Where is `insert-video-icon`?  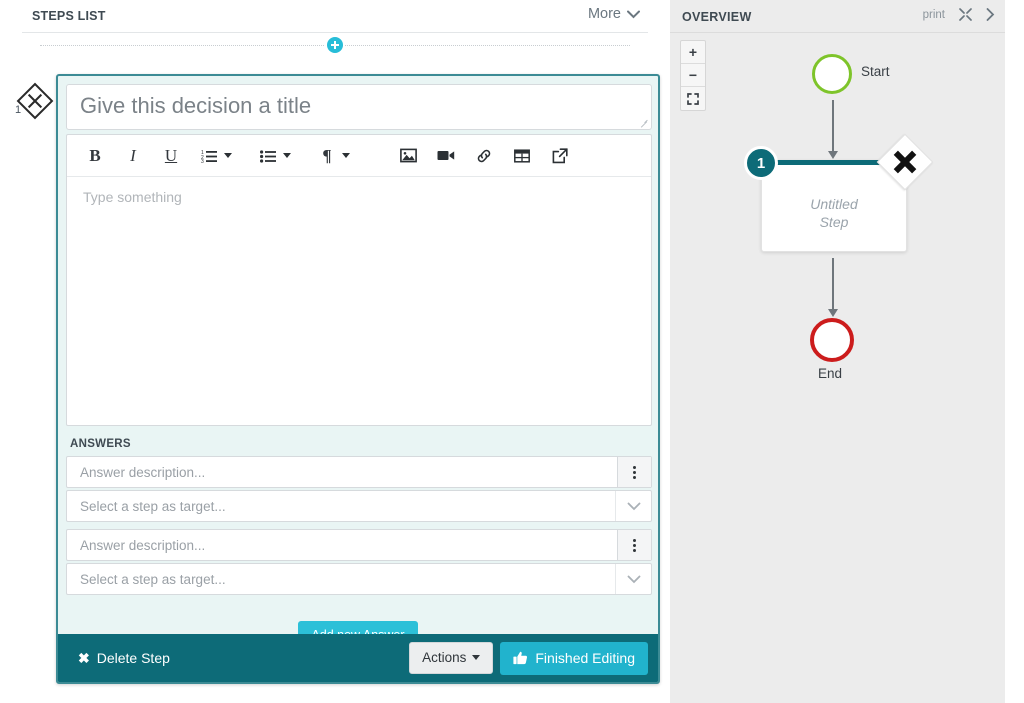
insert-video-icon is located at coordinates (446, 156).